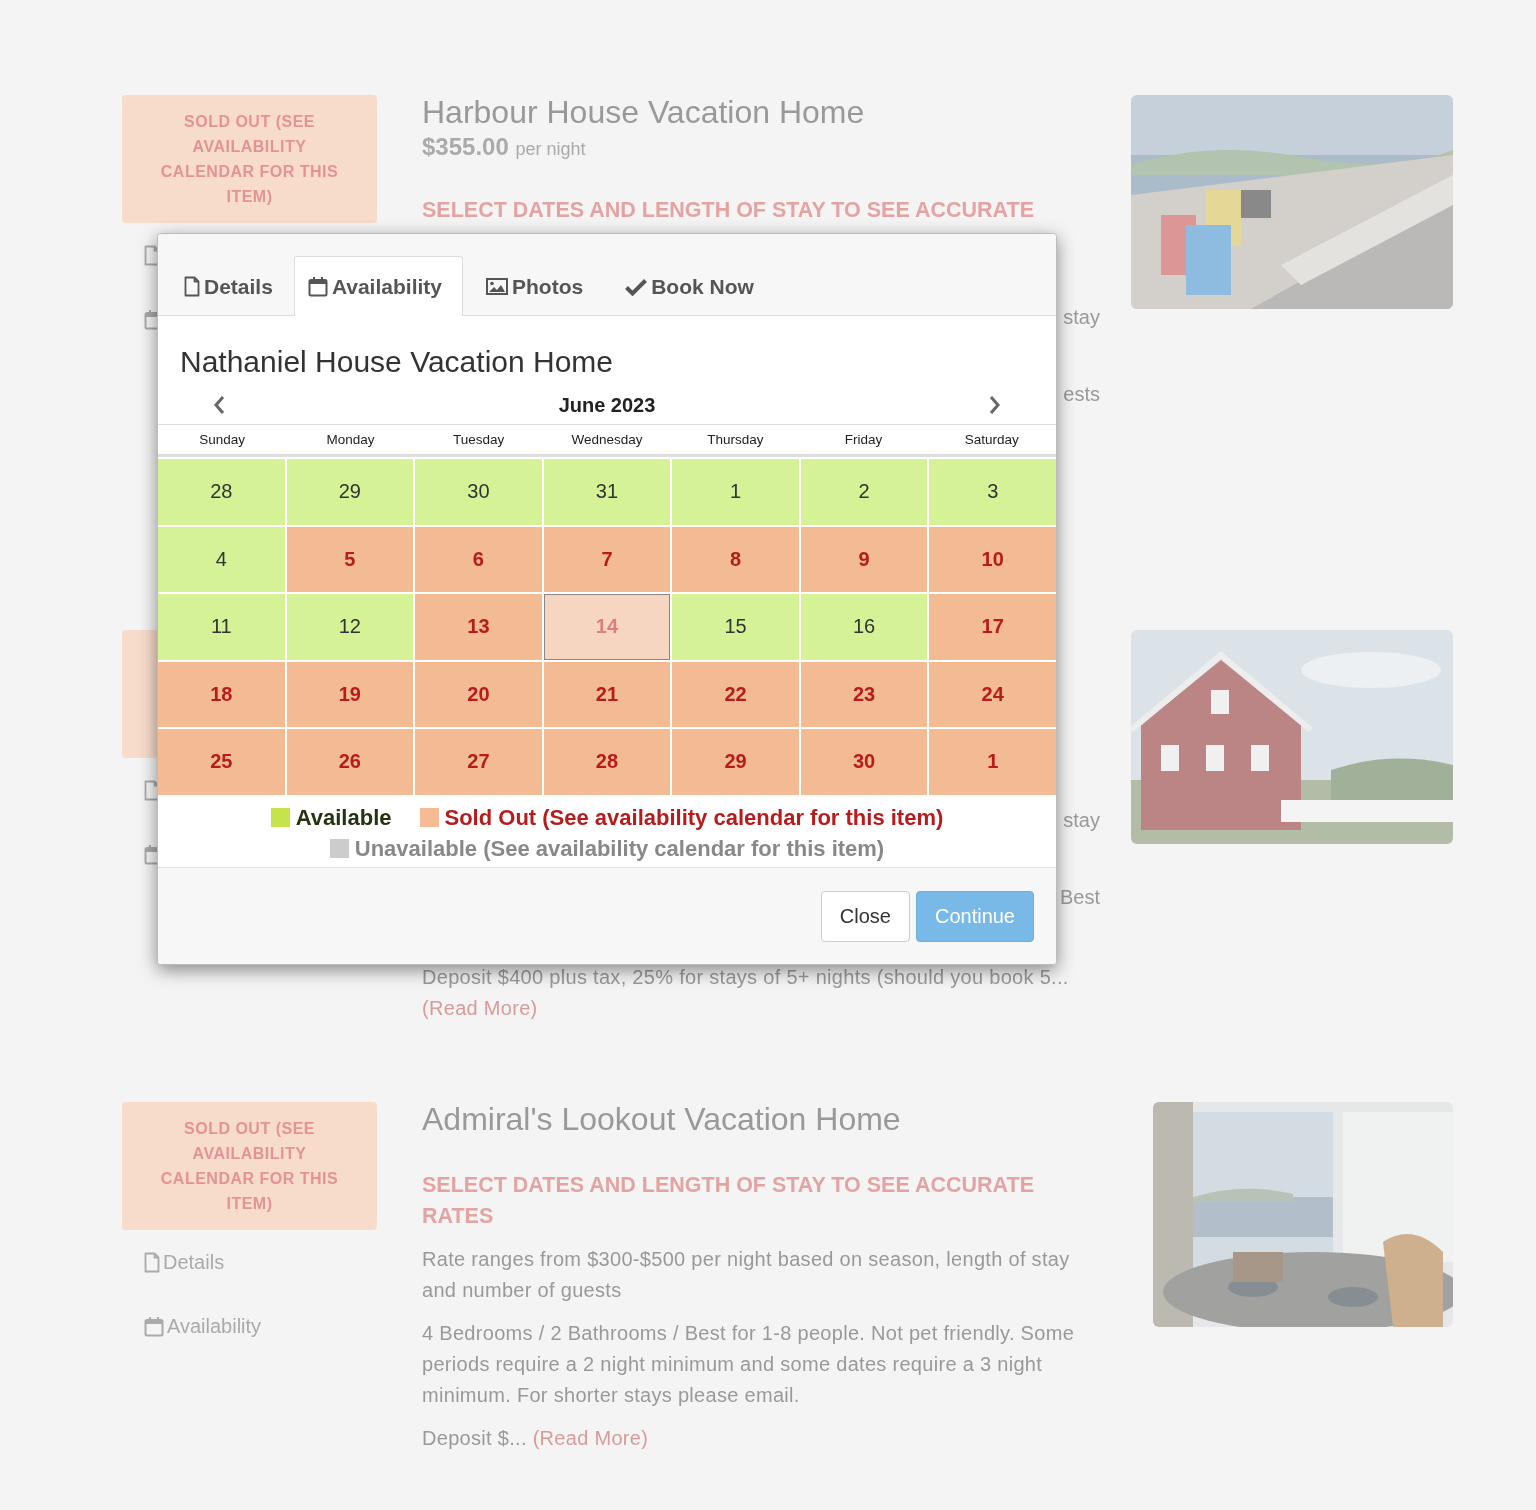  Describe the element at coordinates (607, 694) in the screenshot. I see `calendar-day: 21` at that location.